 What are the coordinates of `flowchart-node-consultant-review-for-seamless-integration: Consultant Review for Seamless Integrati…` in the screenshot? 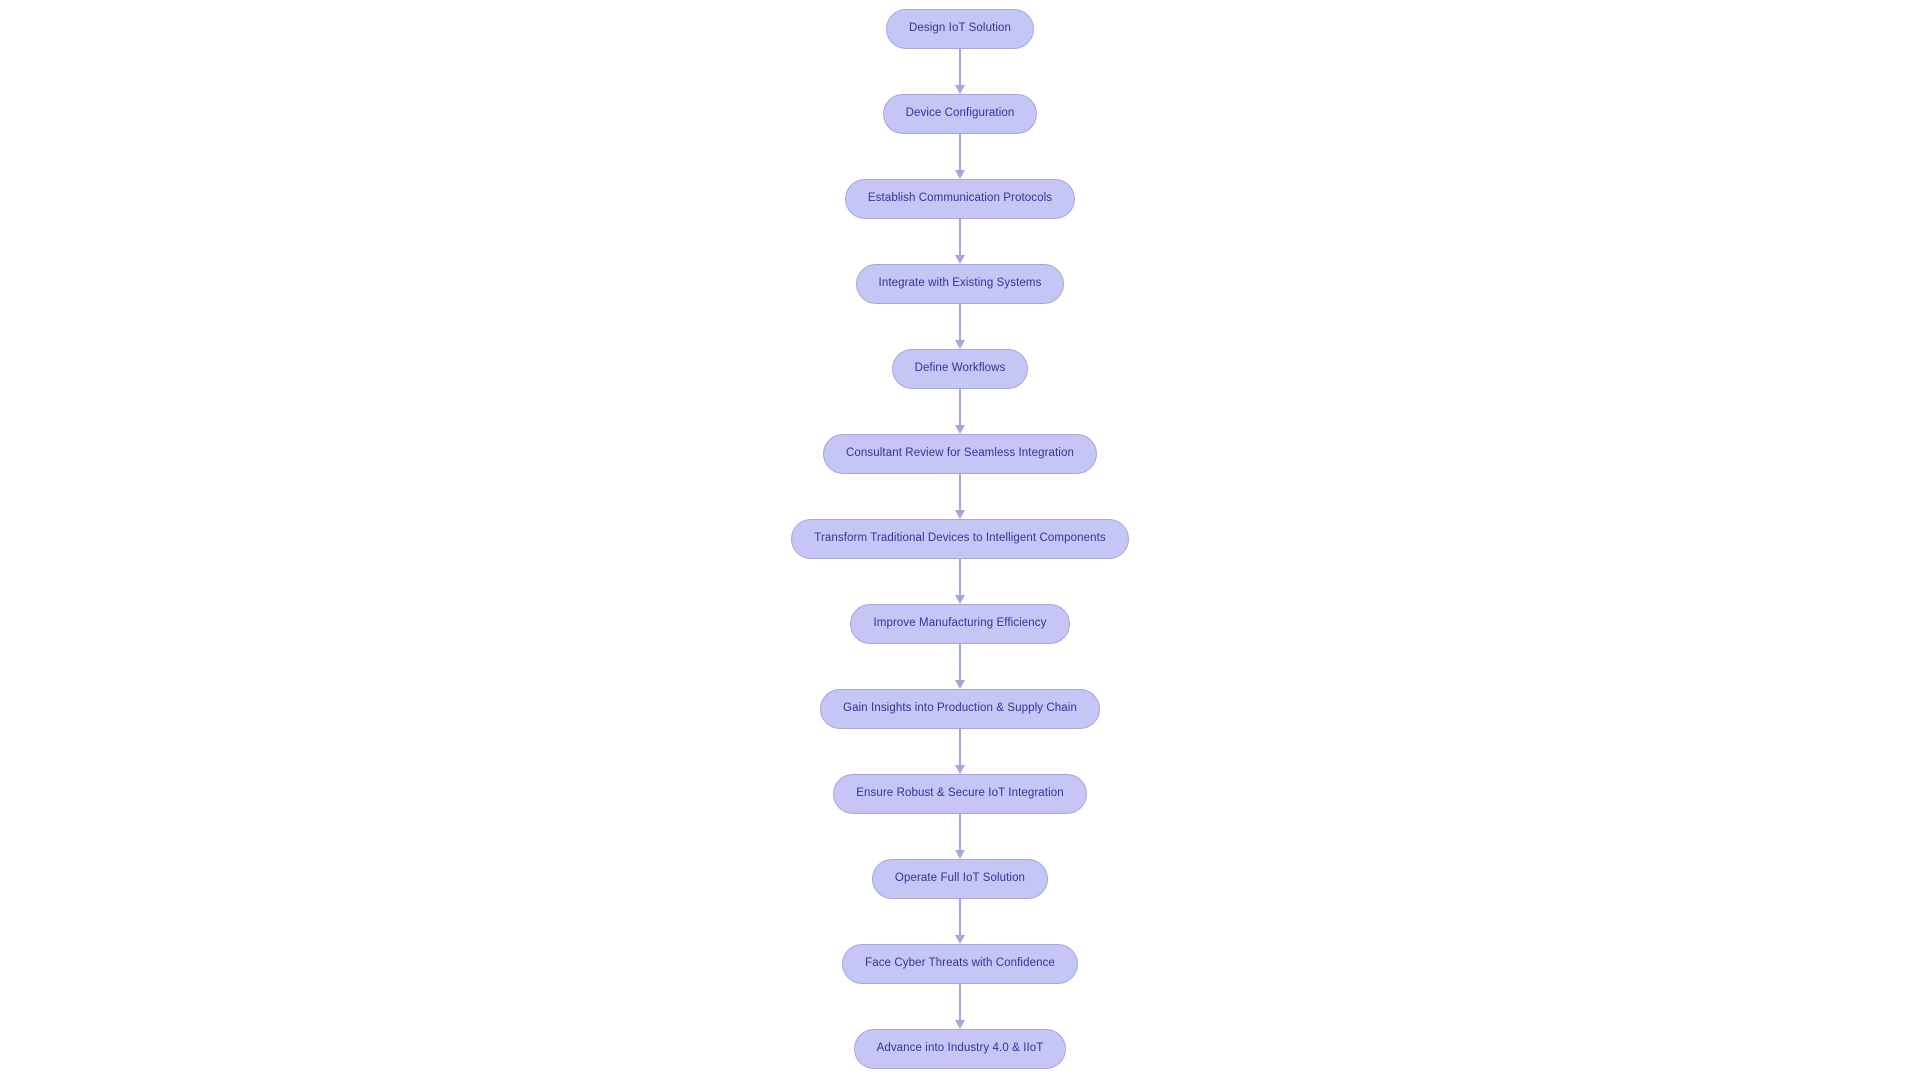 It's located at (960, 454).